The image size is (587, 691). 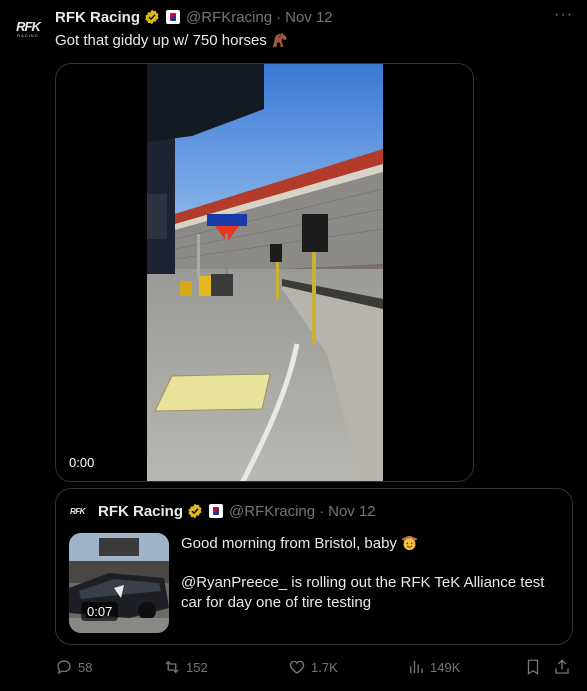 What do you see at coordinates (297, 667) in the screenshot?
I see `heart-icon` at bounding box center [297, 667].